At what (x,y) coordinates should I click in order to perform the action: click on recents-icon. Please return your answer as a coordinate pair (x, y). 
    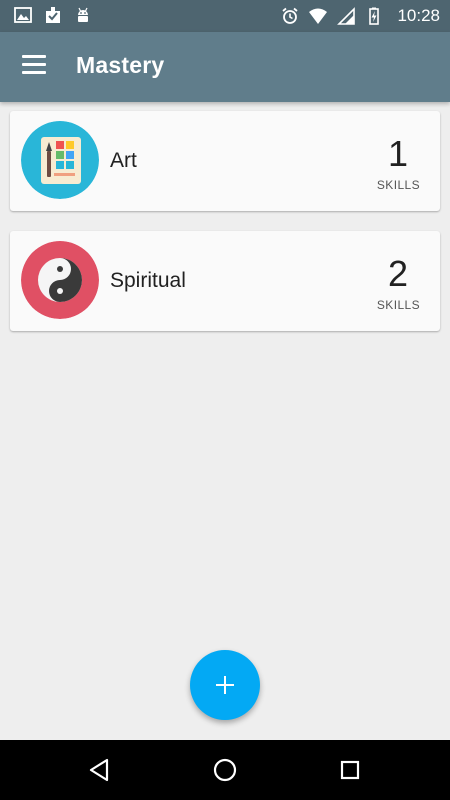
    Looking at the image, I should click on (350, 770).